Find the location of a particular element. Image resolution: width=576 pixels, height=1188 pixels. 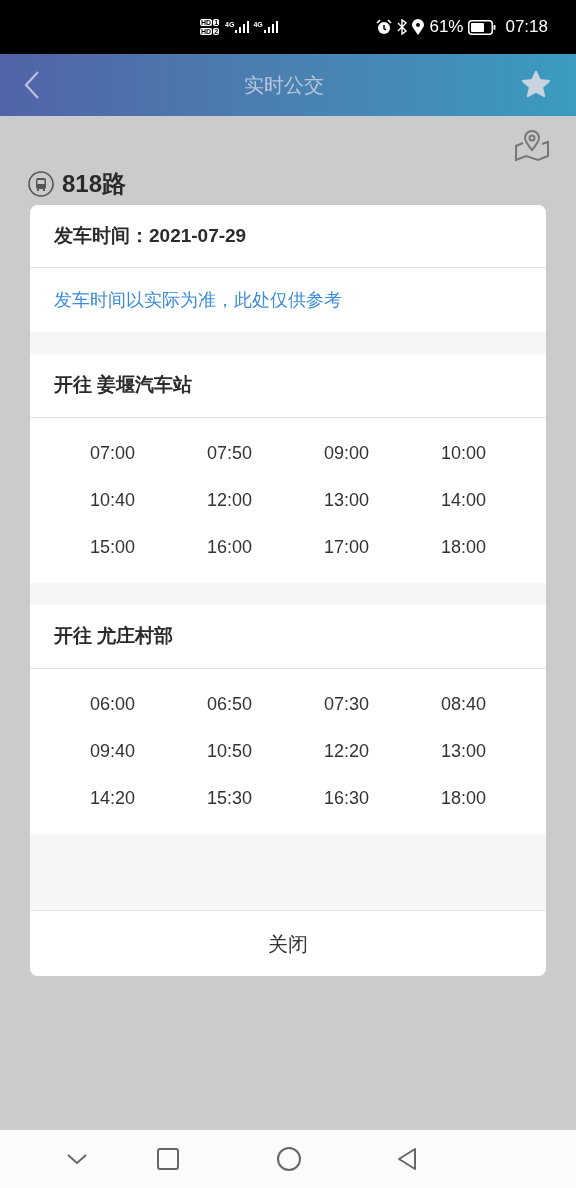

alarm-icon is located at coordinates (384, 27).